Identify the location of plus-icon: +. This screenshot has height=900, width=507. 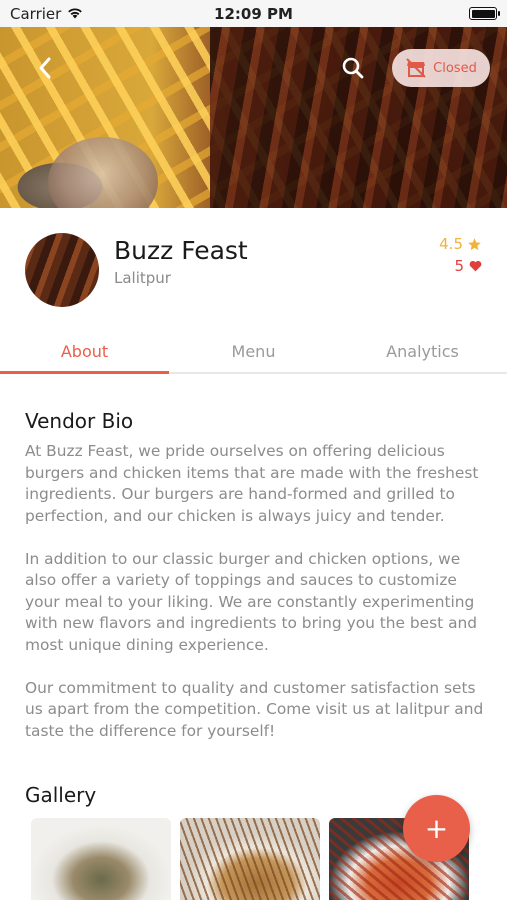
(436, 828).